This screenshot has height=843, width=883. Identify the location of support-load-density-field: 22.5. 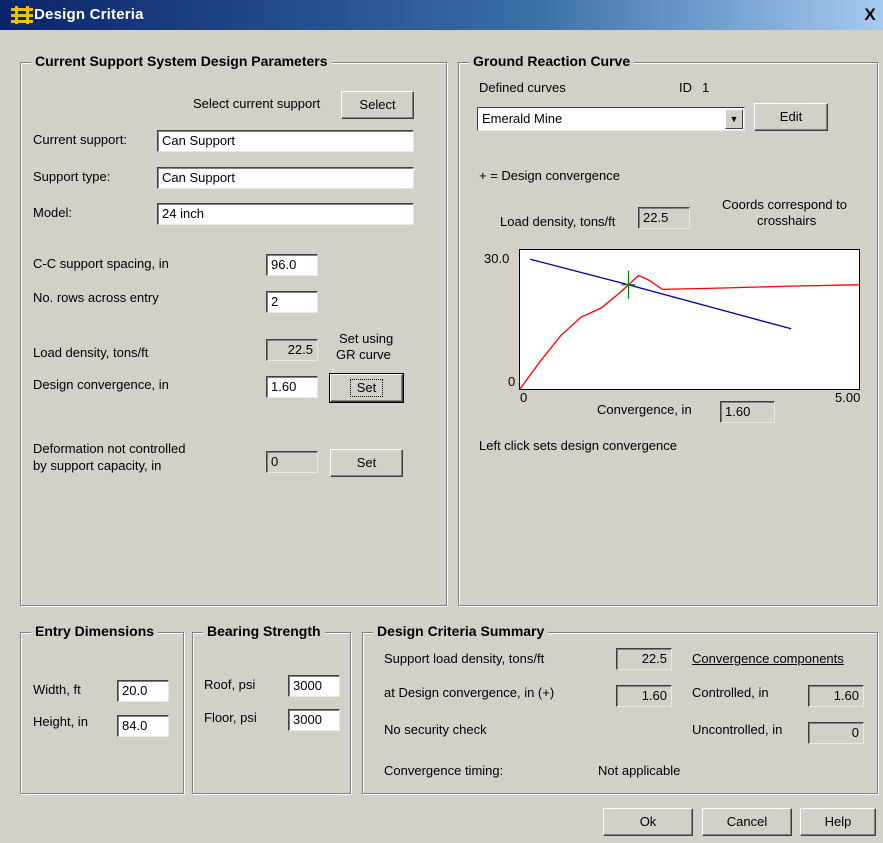
(644, 659).